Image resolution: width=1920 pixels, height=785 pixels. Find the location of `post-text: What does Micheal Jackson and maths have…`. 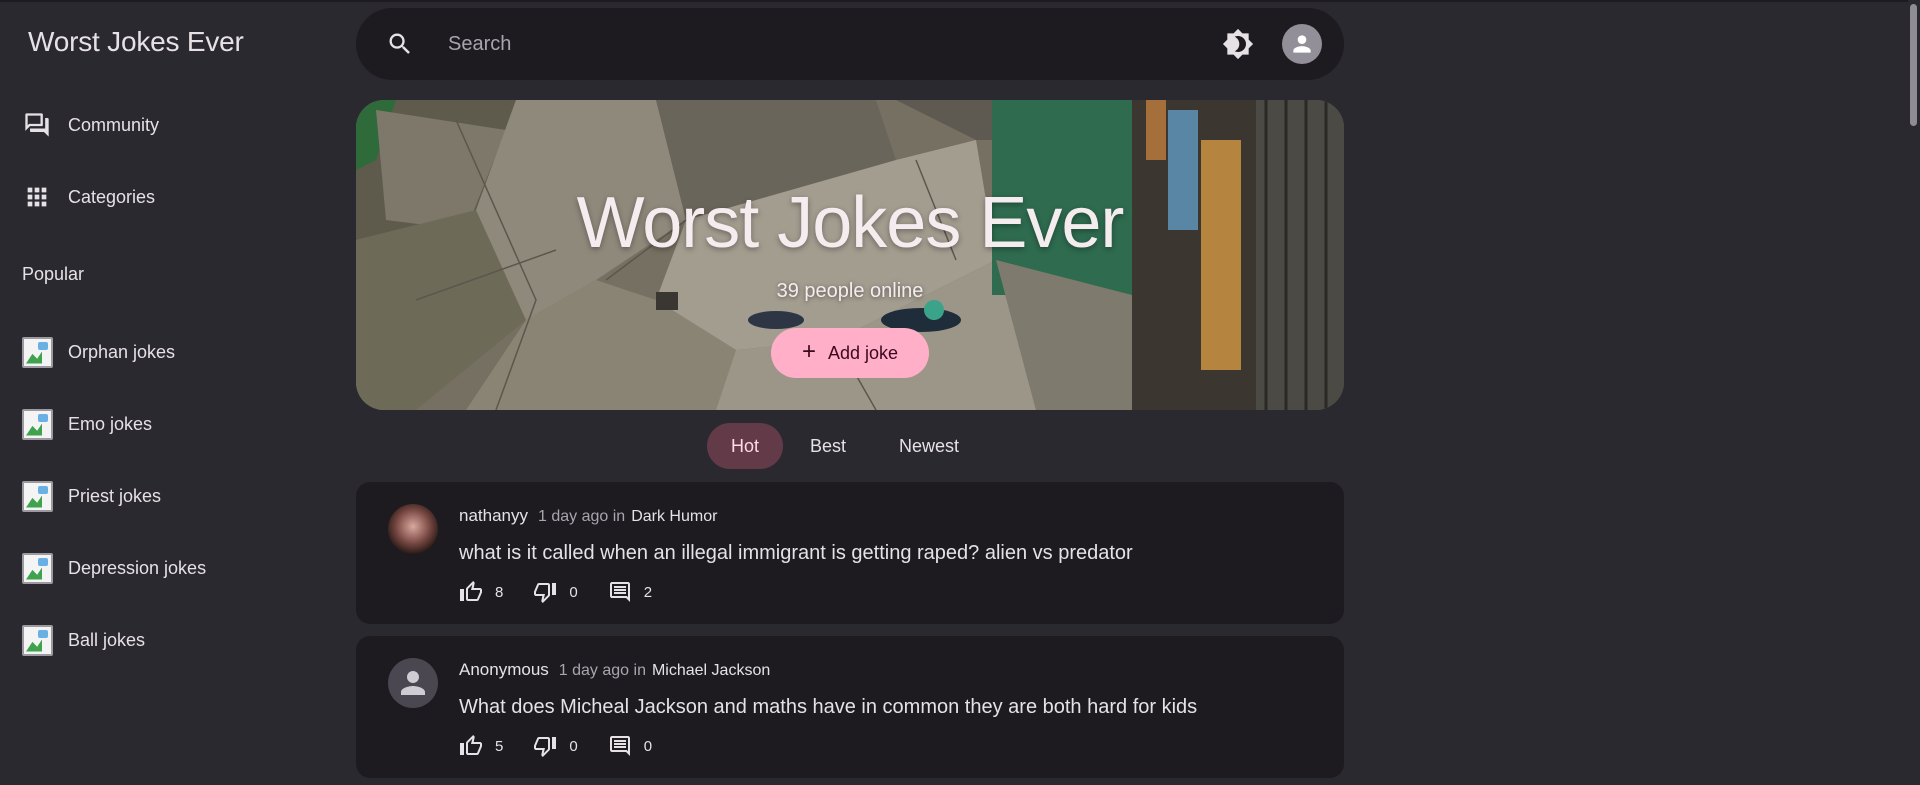

post-text: What does Micheal Jackson and maths have… is located at coordinates (828, 707).